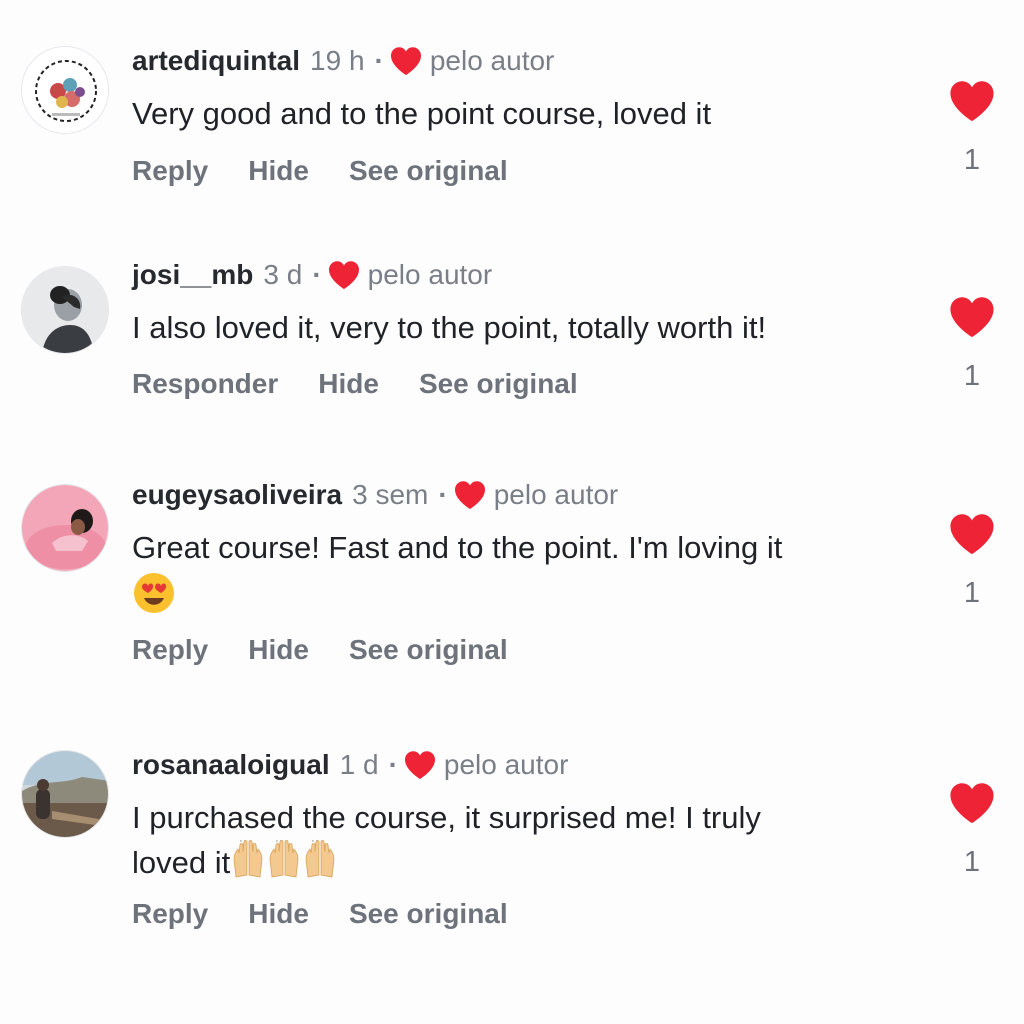 The width and height of the screenshot is (1024, 1024). I want to click on comment-meta: eugeysaoliveira 3 sem · pelo autor, so click(523, 495).